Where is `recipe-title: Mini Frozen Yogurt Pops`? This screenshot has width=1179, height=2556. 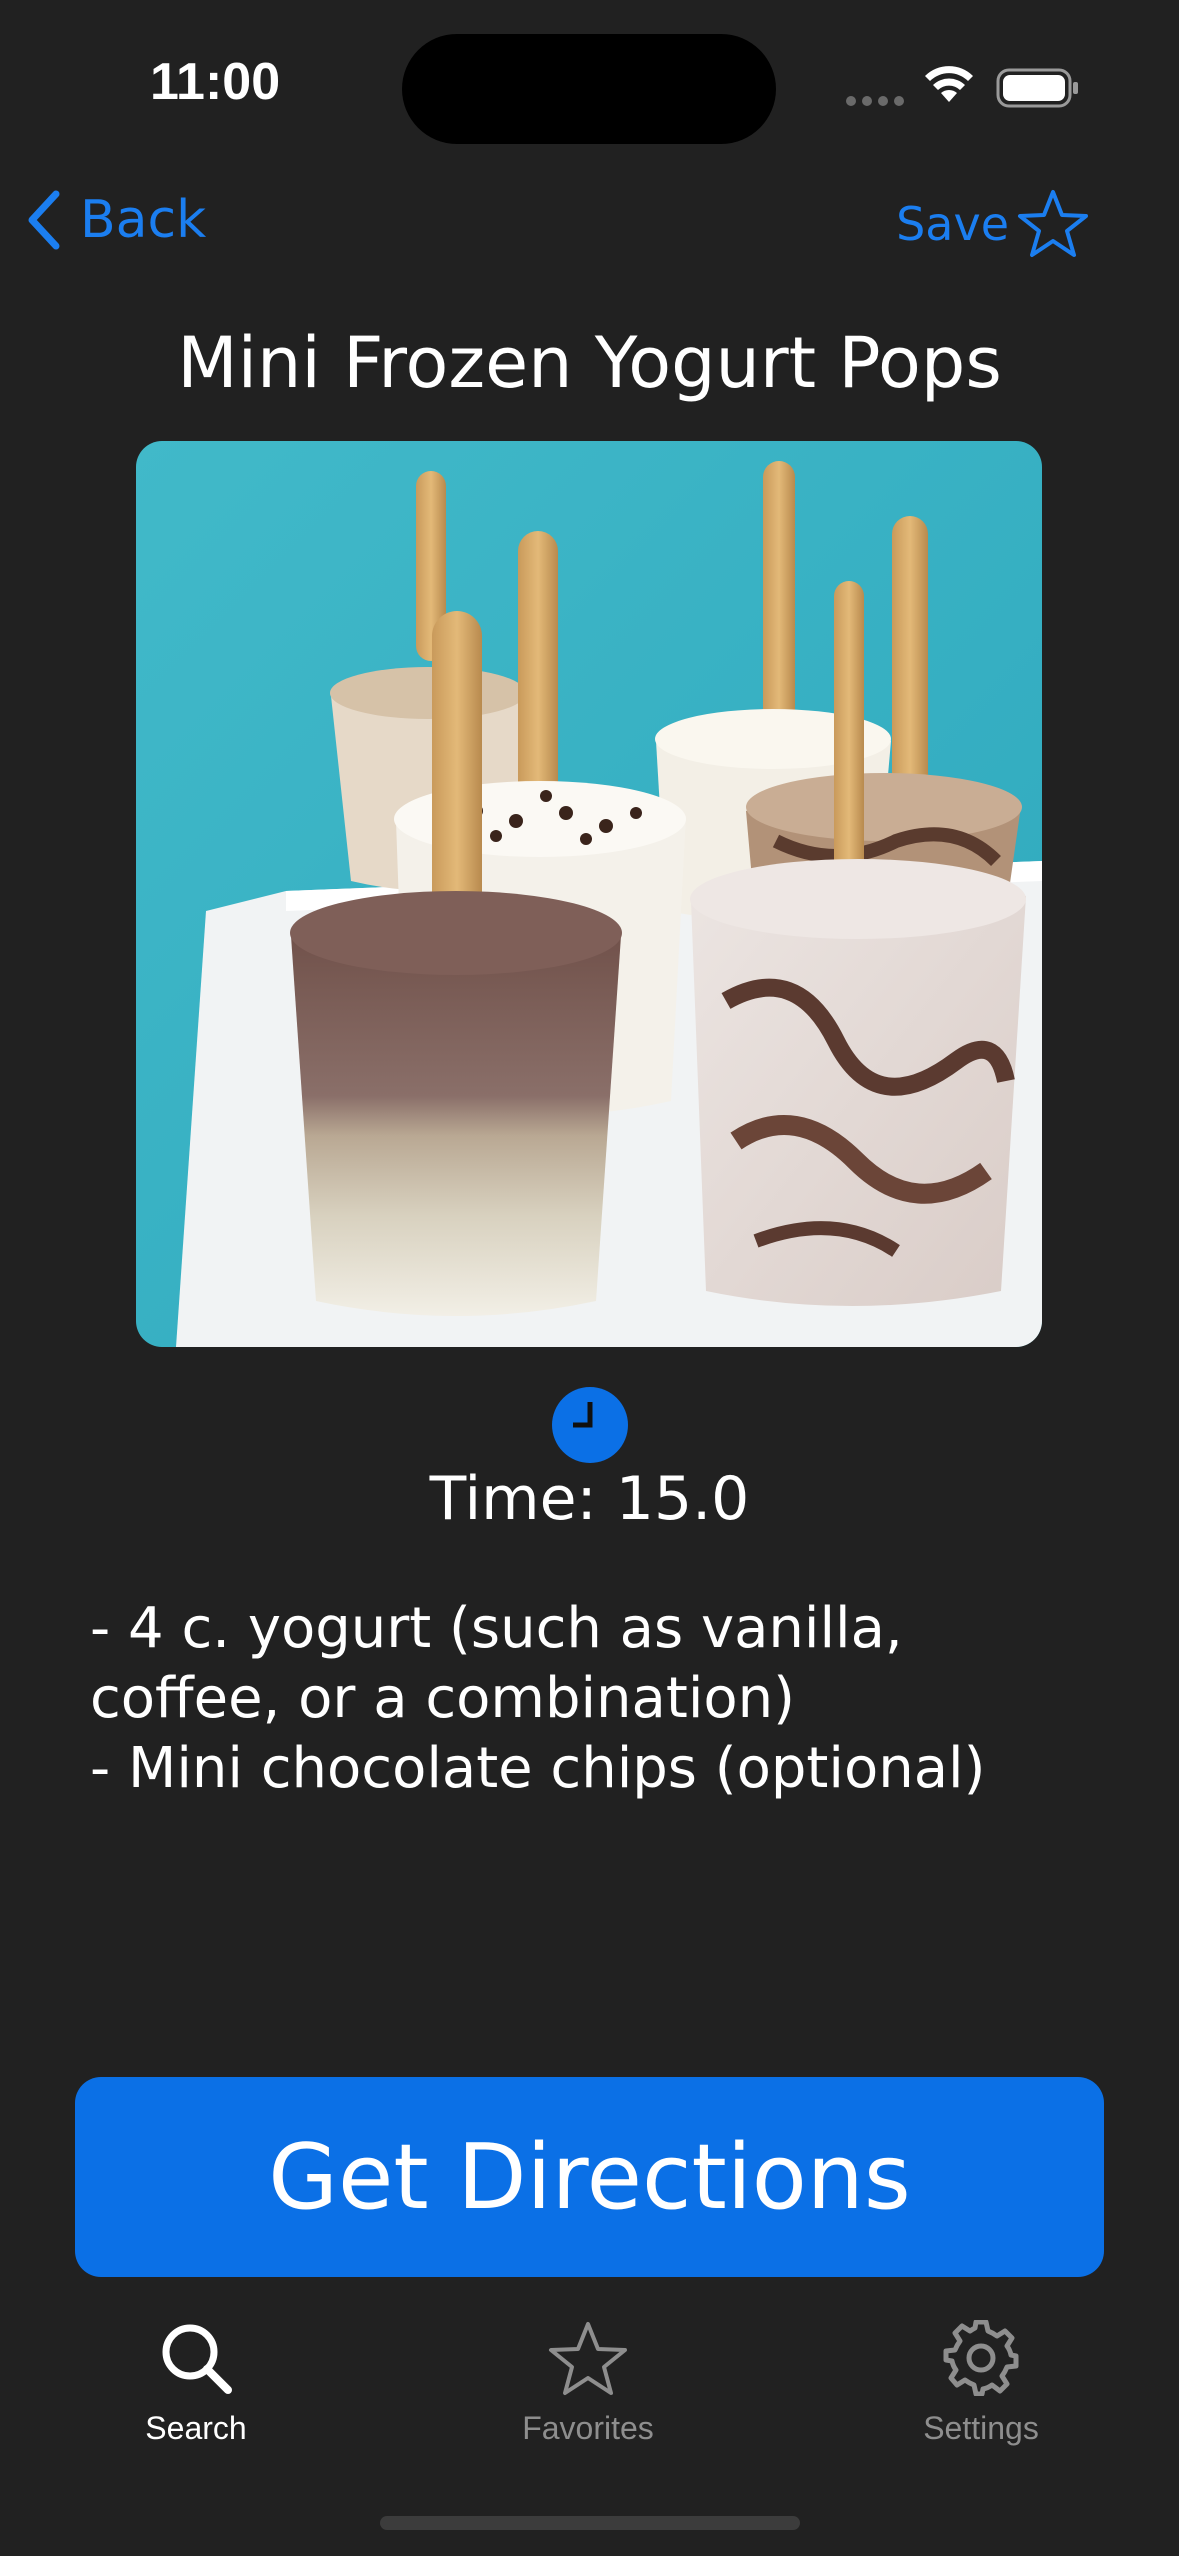
recipe-title: Mini Frozen Yogurt Pops is located at coordinates (589, 363).